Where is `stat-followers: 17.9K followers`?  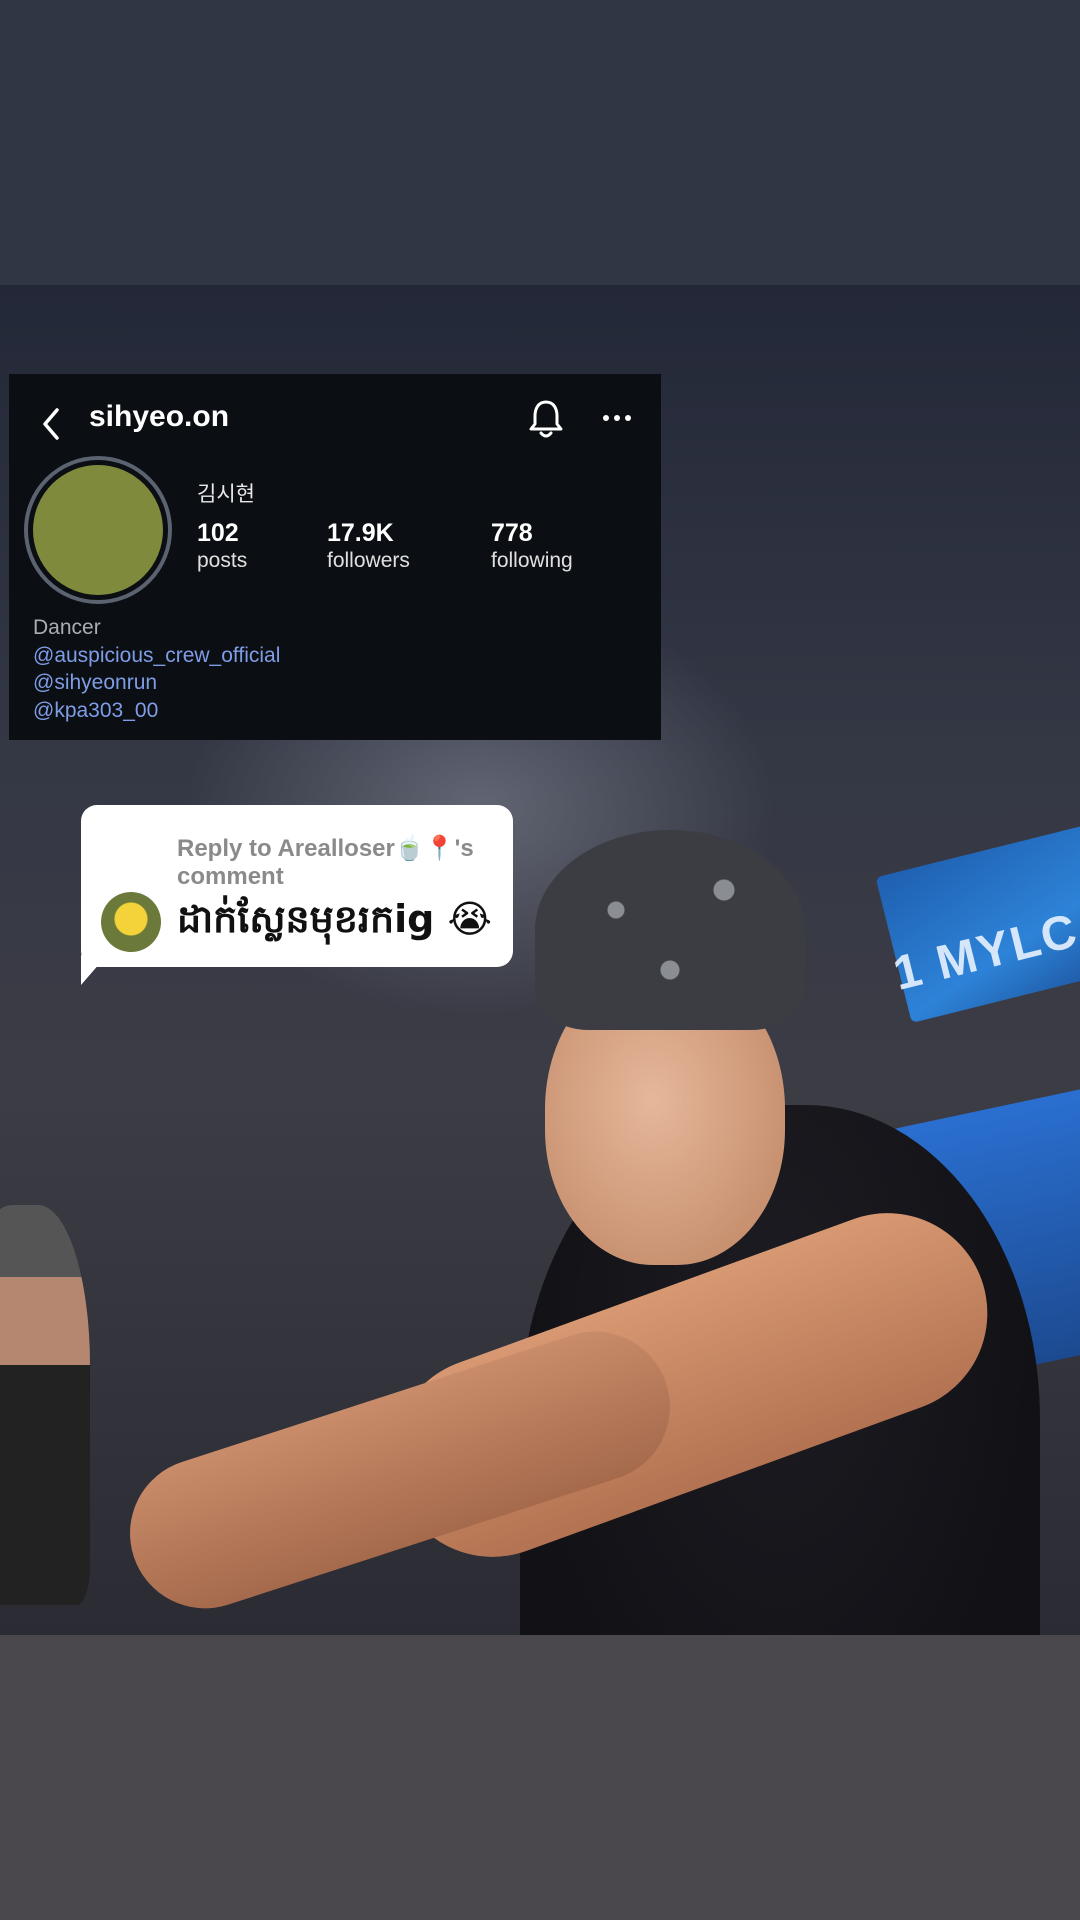 stat-followers: 17.9K followers is located at coordinates (368, 546).